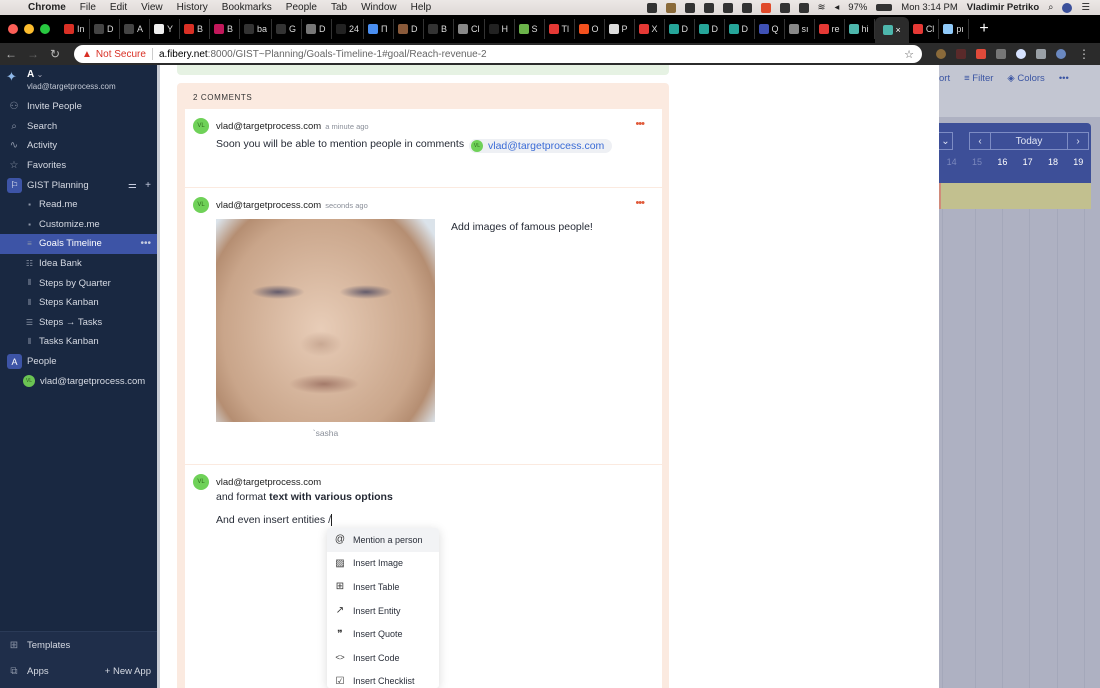 This screenshot has height=688, width=1100. What do you see at coordinates (946, 141) in the screenshot?
I see `zoom-dropdown: ⌄` at bounding box center [946, 141].